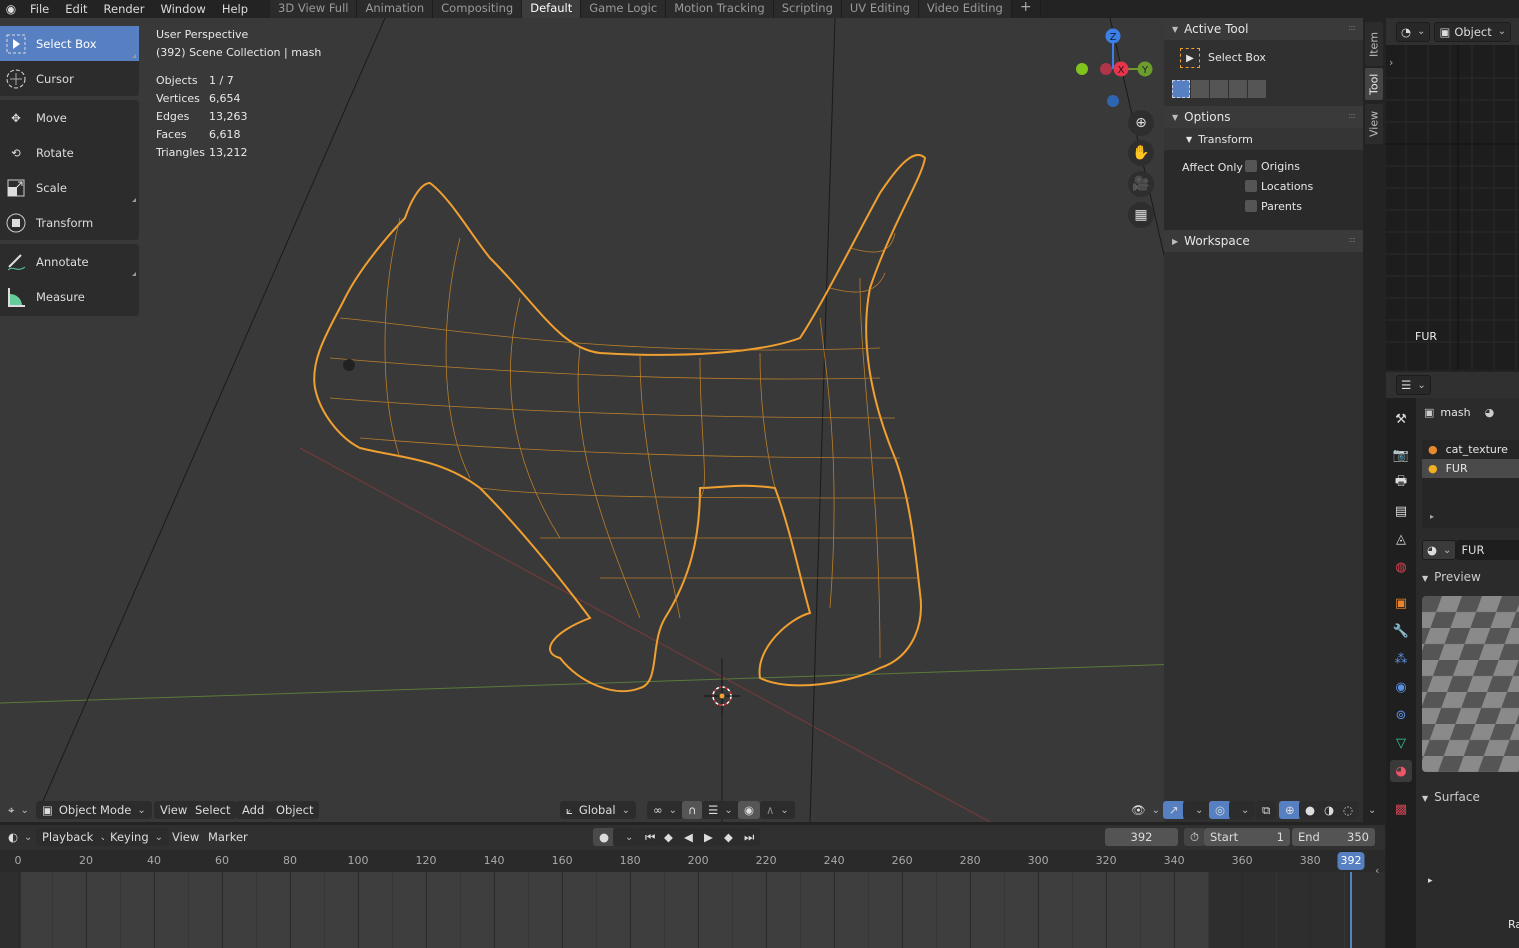 The width and height of the screenshot is (1519, 948). What do you see at coordinates (1470, 468) in the screenshot?
I see `material-slot-selected: ● FUR` at bounding box center [1470, 468].